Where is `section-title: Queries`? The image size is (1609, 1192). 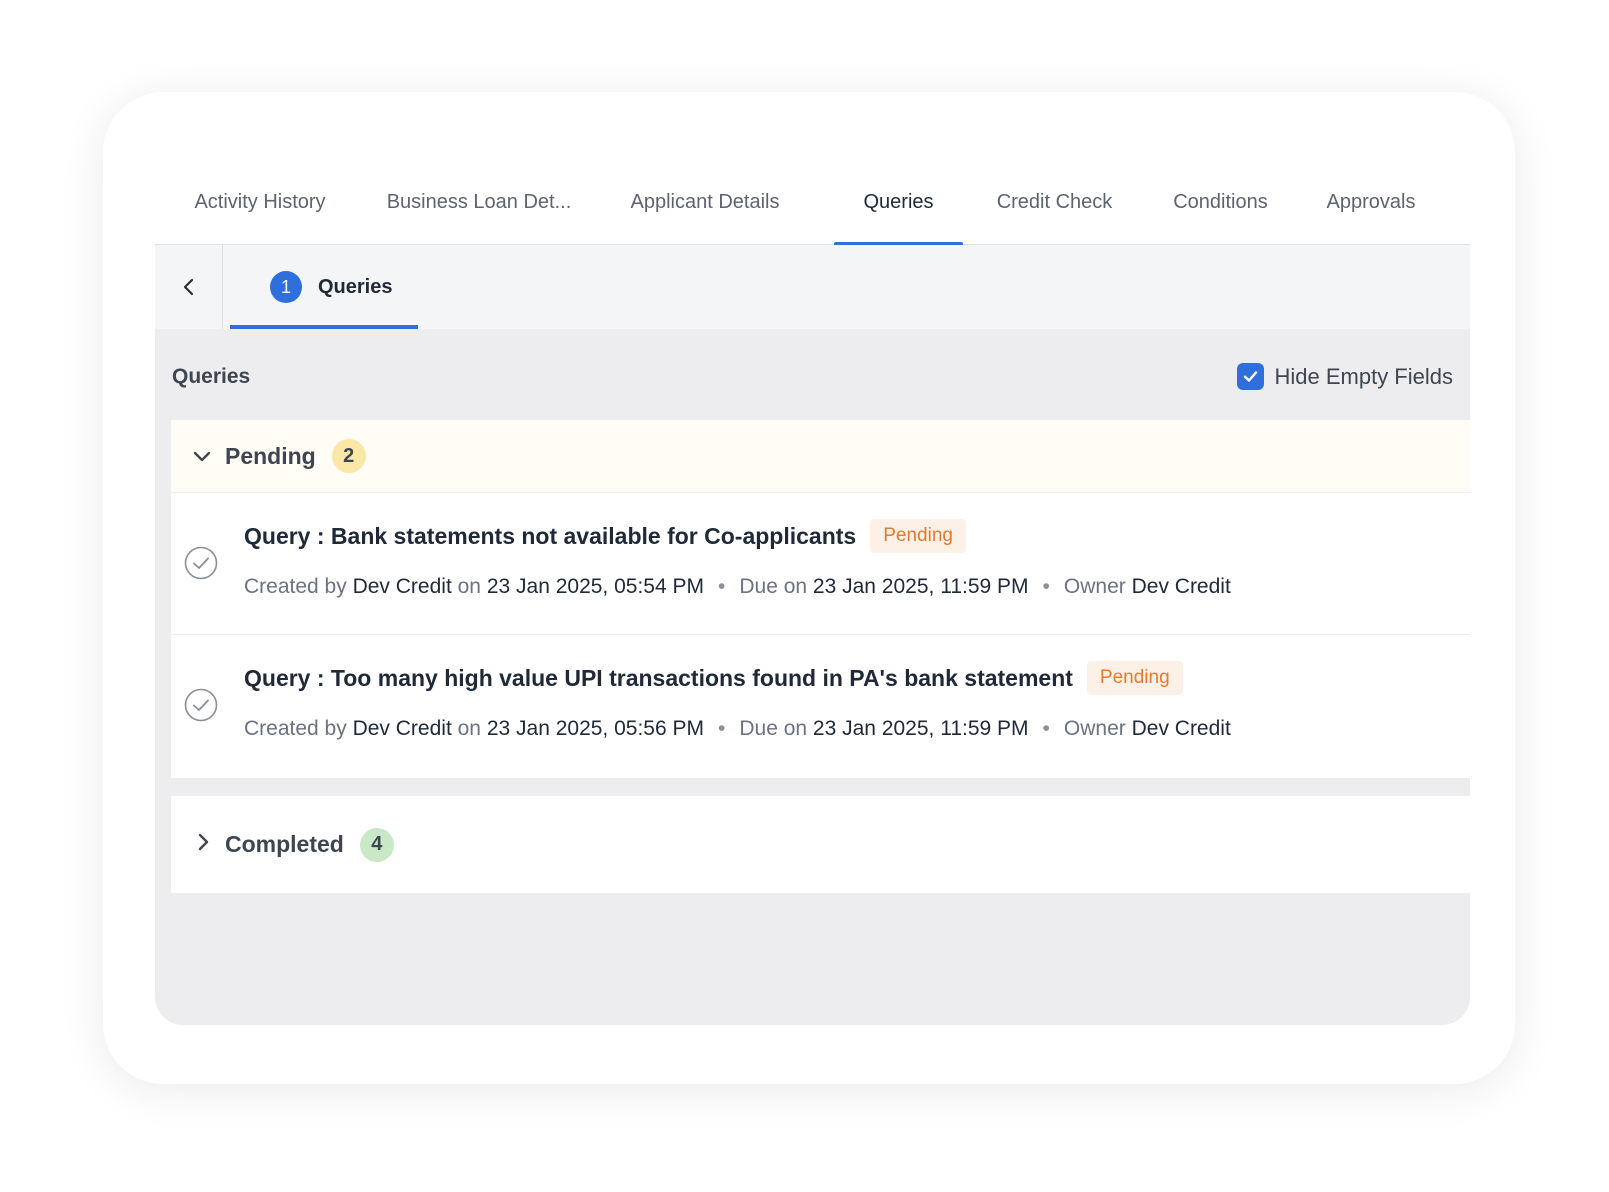
section-title: Queries is located at coordinates (211, 376).